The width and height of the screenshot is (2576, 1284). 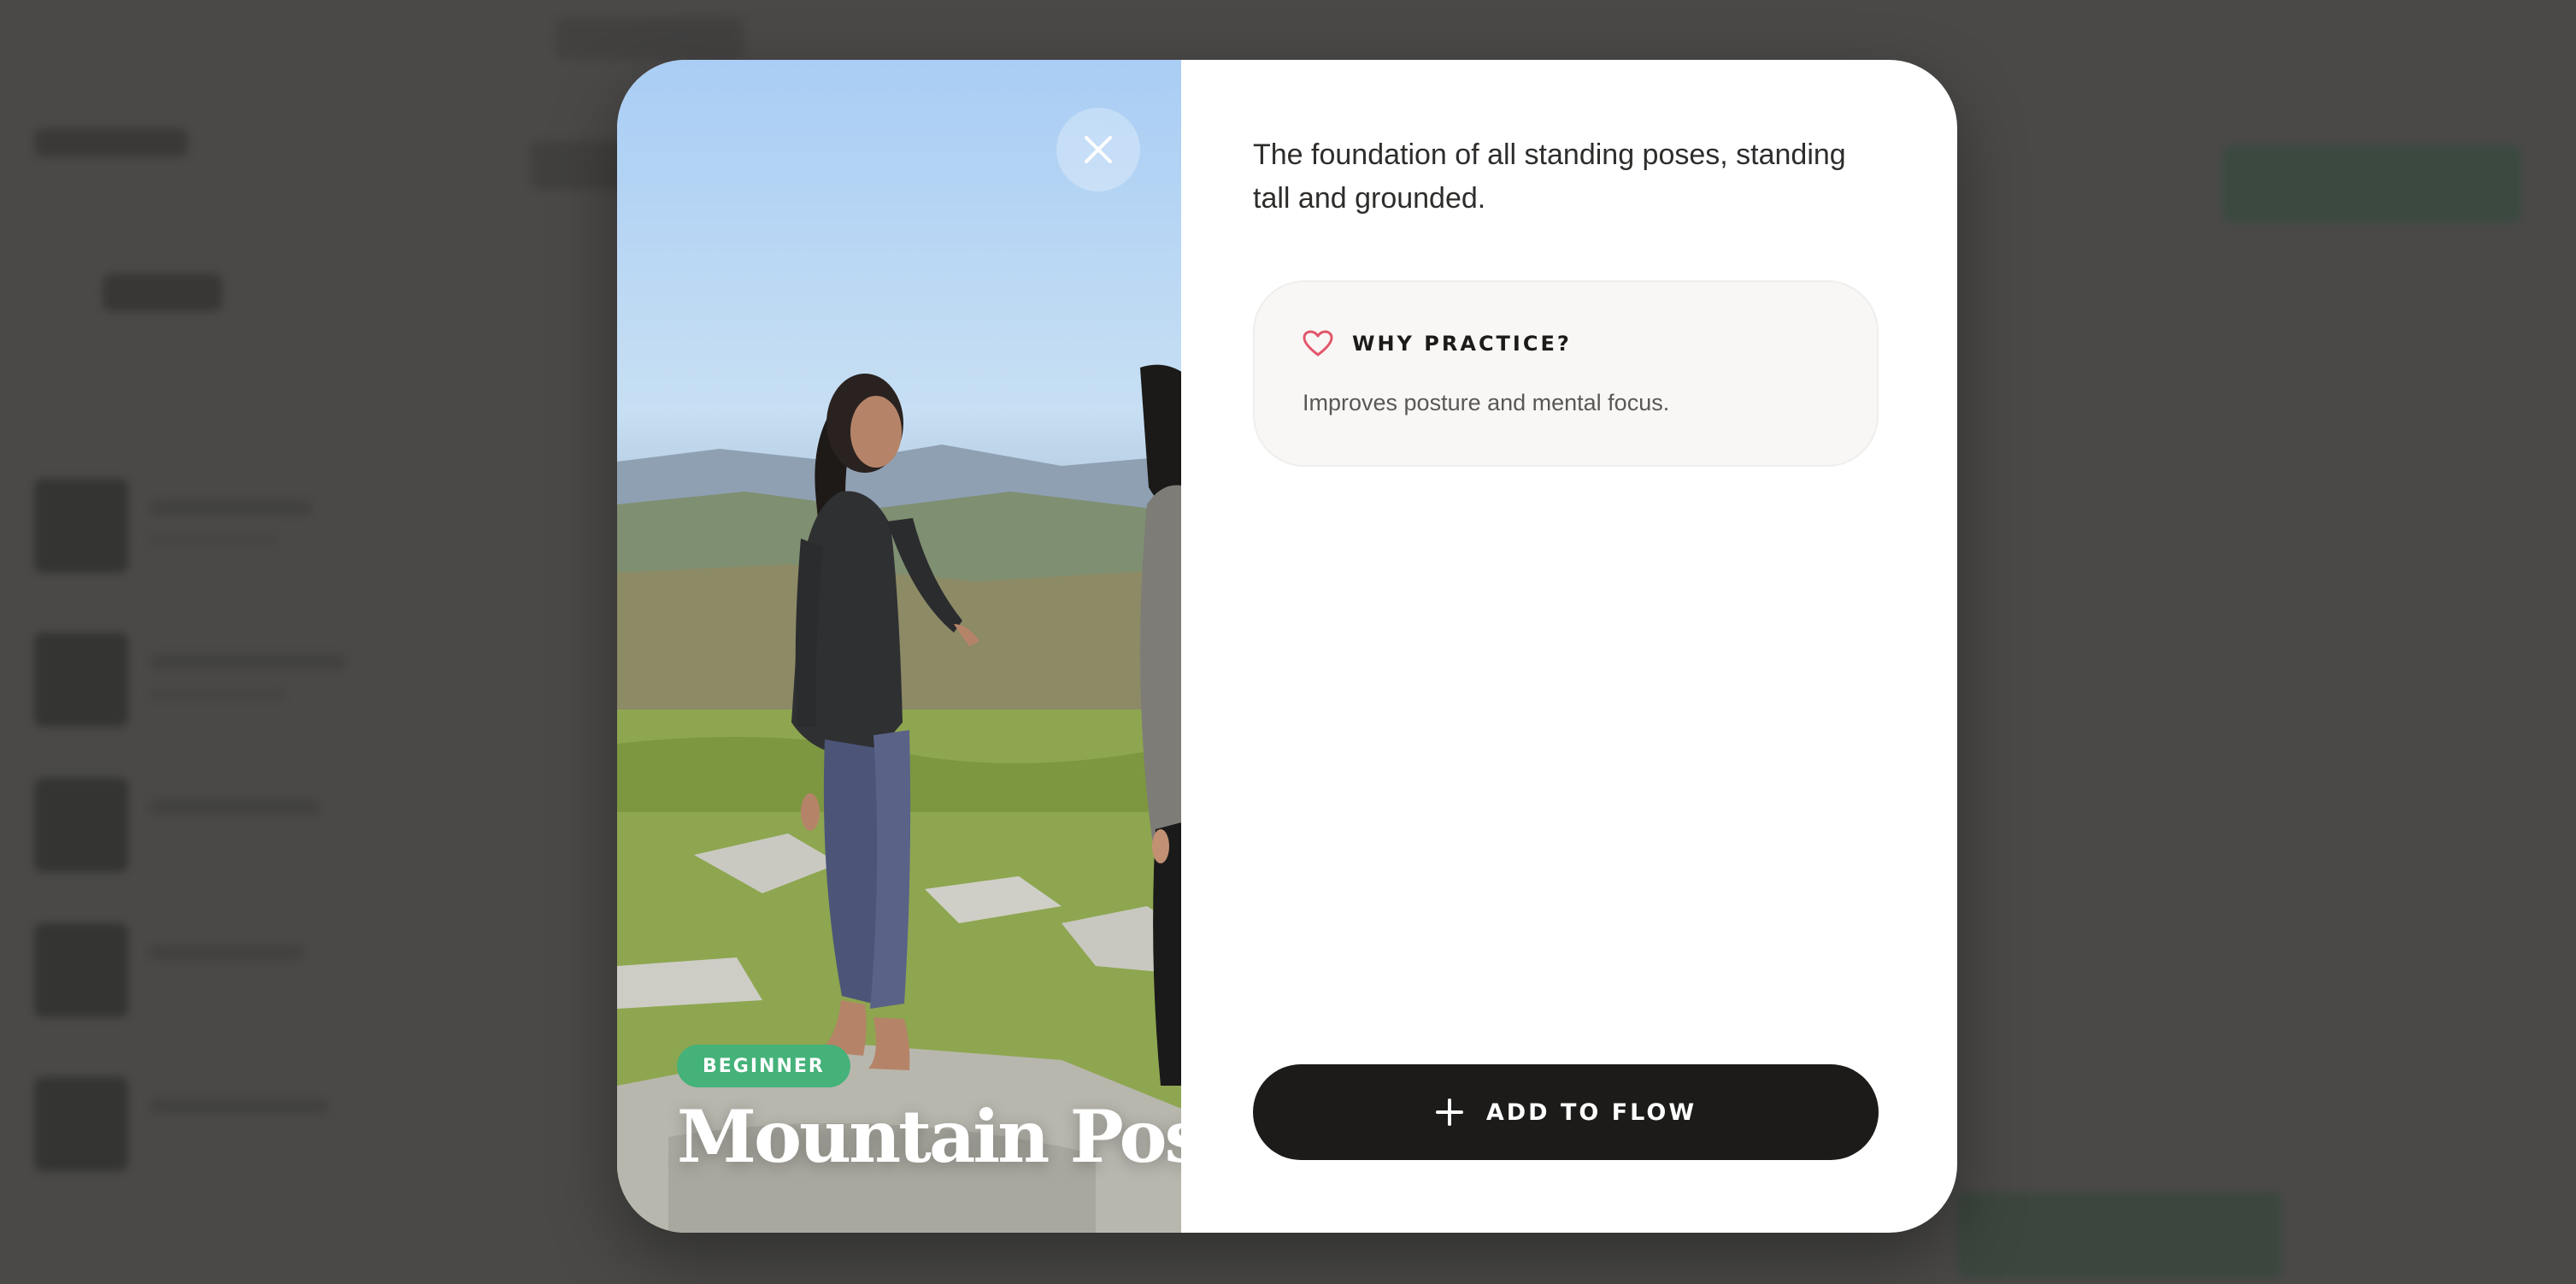 I want to click on add-to-flow-label: ADD TO FLOW, so click(x=1591, y=1112).